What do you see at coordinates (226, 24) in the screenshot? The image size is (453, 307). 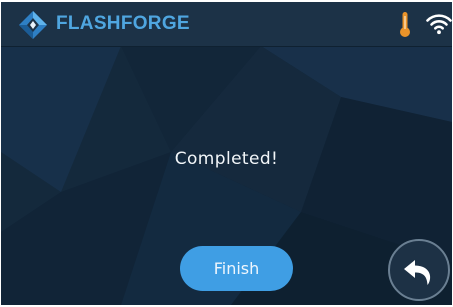 I see `top-bar: FLASHFORGE` at bounding box center [226, 24].